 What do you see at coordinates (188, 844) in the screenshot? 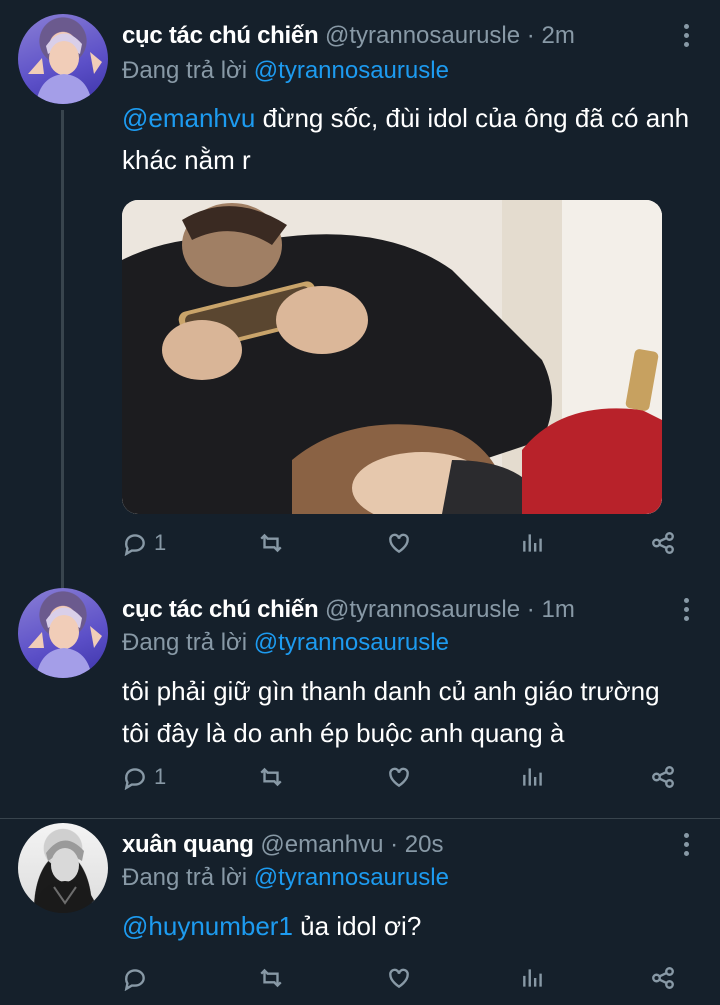
I see `display-name: xuân quang` at bounding box center [188, 844].